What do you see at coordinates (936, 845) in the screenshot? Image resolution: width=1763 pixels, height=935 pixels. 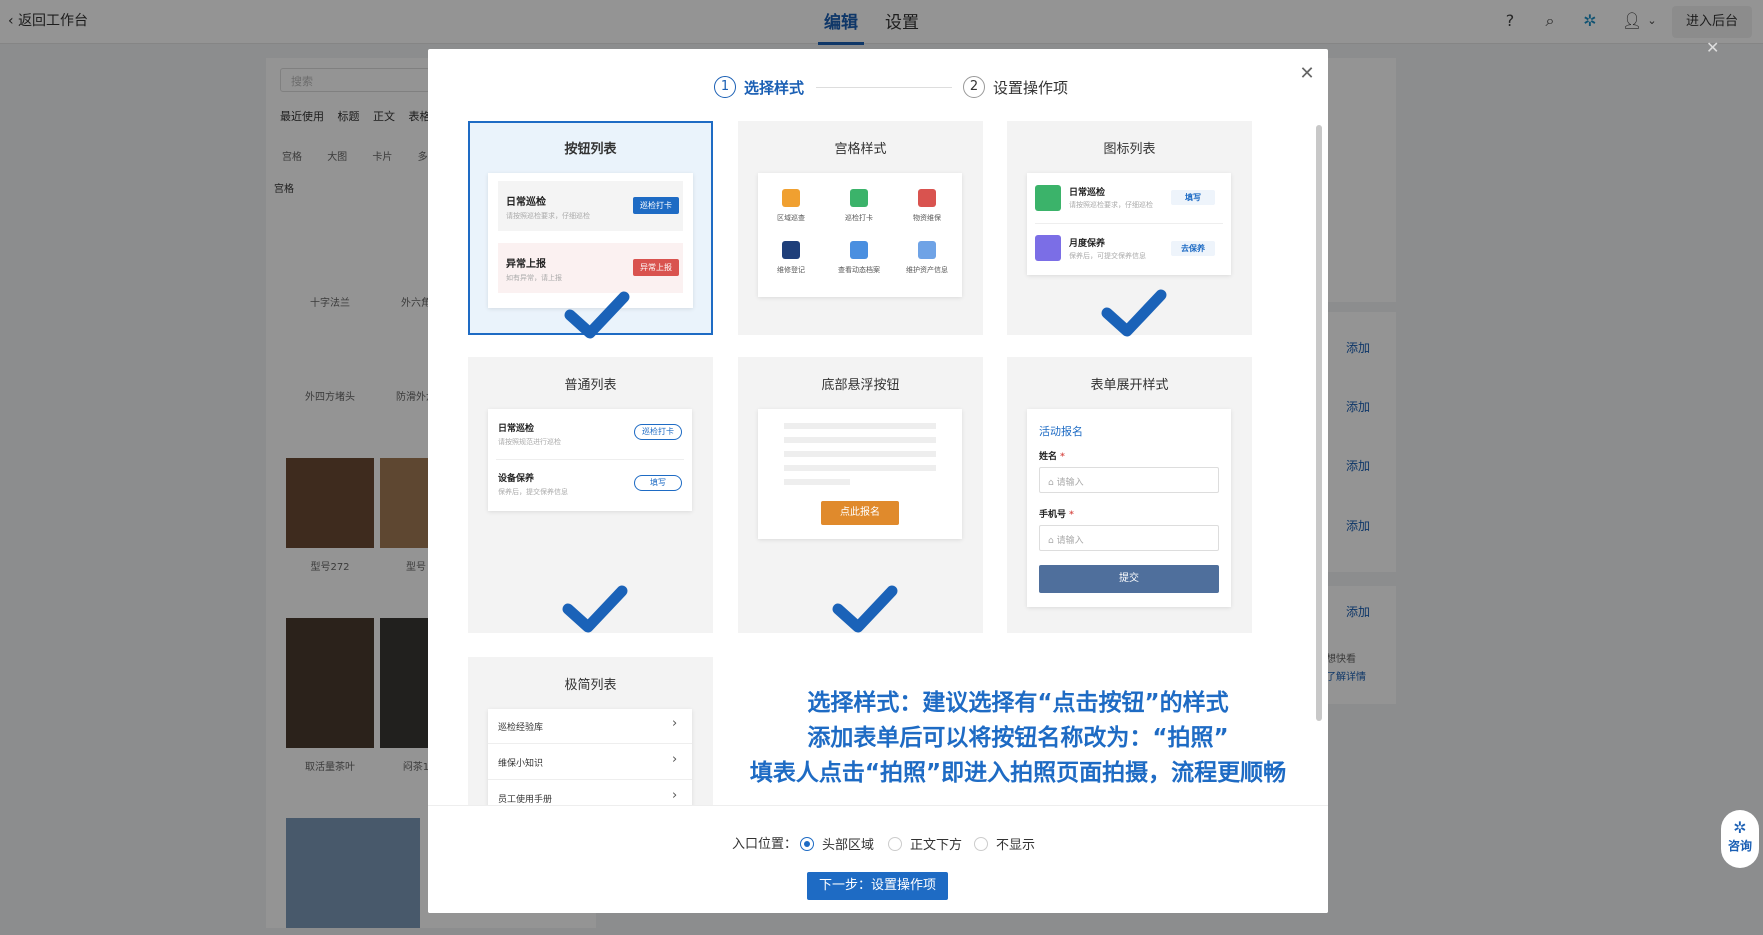 I see `radio-label: 正文下方` at bounding box center [936, 845].